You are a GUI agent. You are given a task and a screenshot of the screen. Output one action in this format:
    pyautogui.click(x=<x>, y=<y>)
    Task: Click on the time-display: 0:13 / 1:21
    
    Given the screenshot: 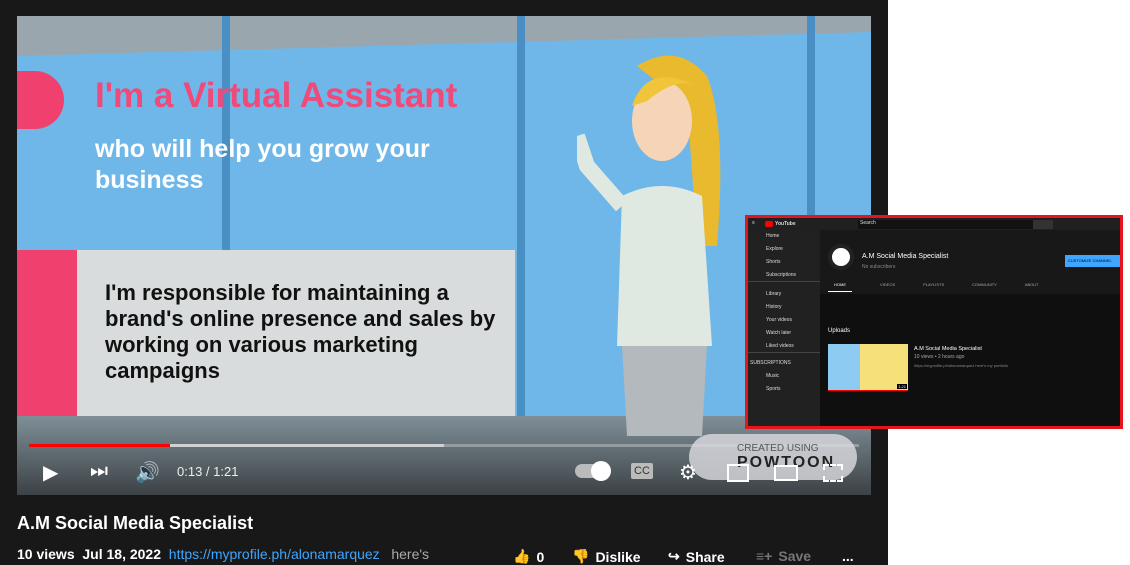 What is the action you would take?
    pyautogui.click(x=208, y=471)
    